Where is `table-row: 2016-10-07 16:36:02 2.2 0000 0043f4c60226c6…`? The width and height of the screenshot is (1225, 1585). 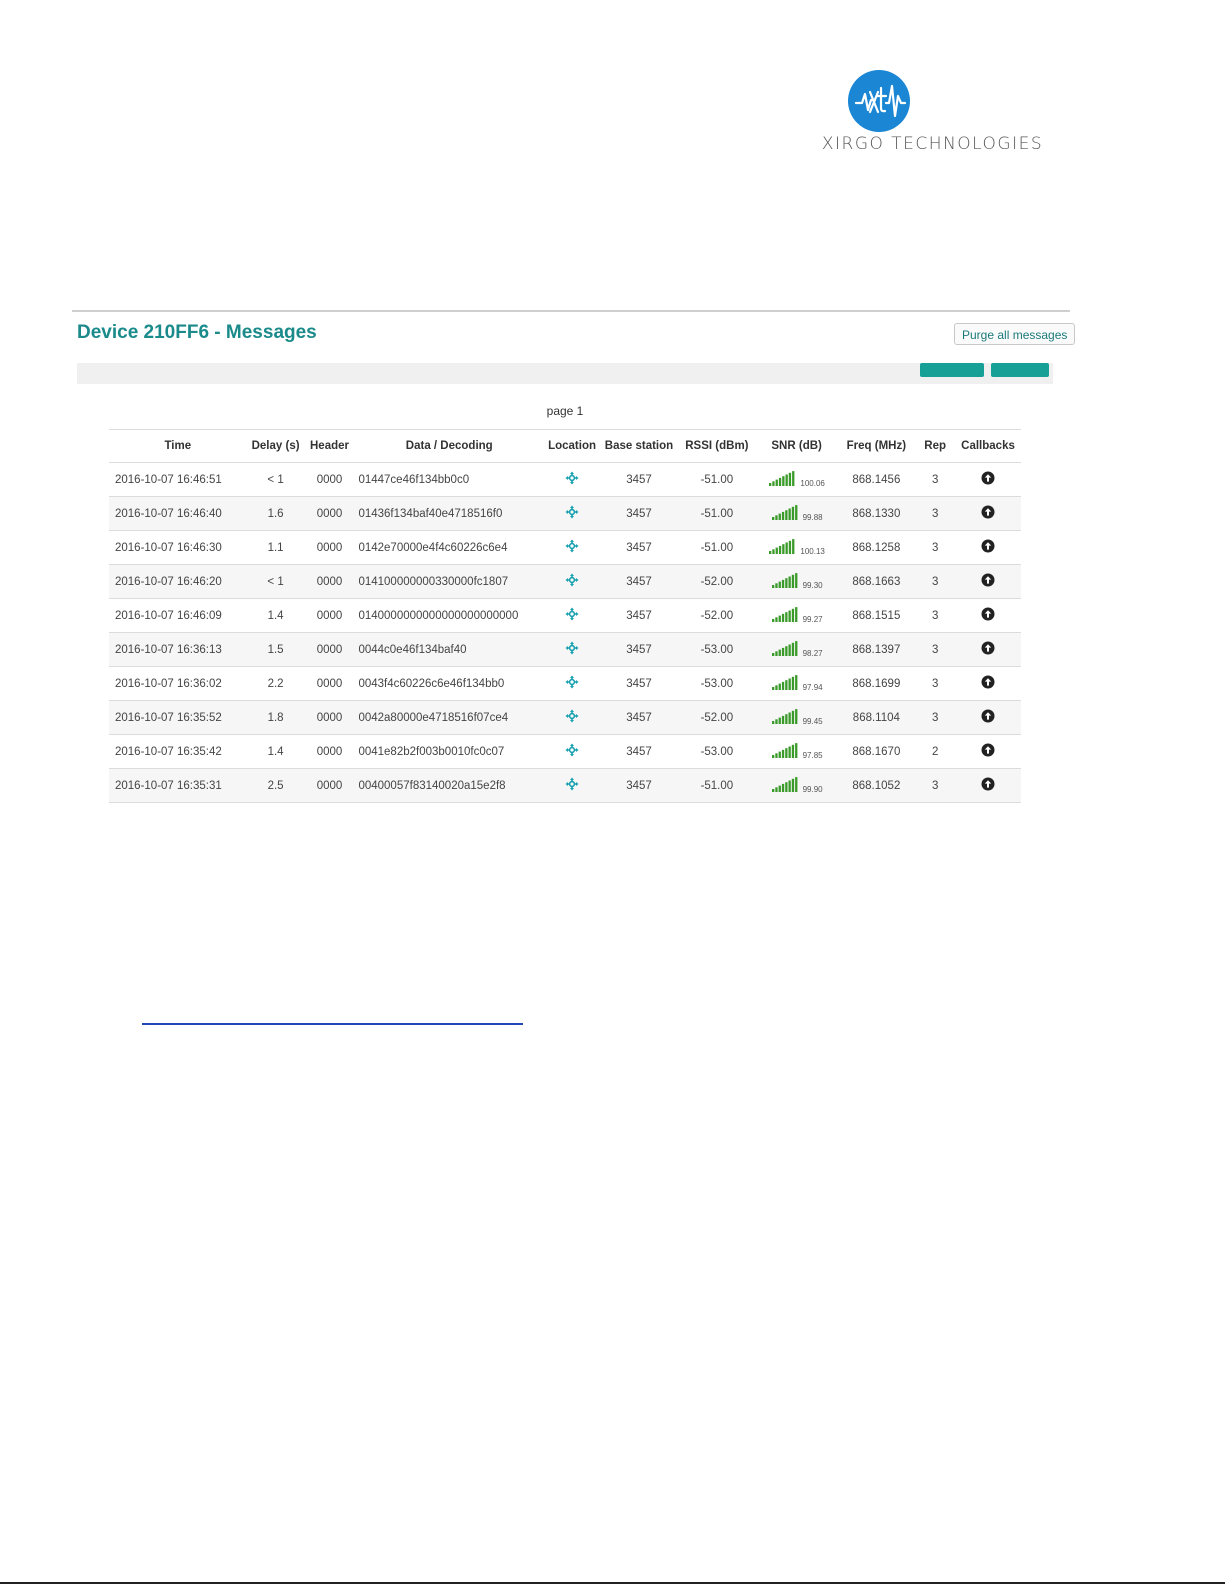
table-row: 2016-10-07 16:36:02 2.2 0000 0043f4c60226c6… is located at coordinates (565, 683).